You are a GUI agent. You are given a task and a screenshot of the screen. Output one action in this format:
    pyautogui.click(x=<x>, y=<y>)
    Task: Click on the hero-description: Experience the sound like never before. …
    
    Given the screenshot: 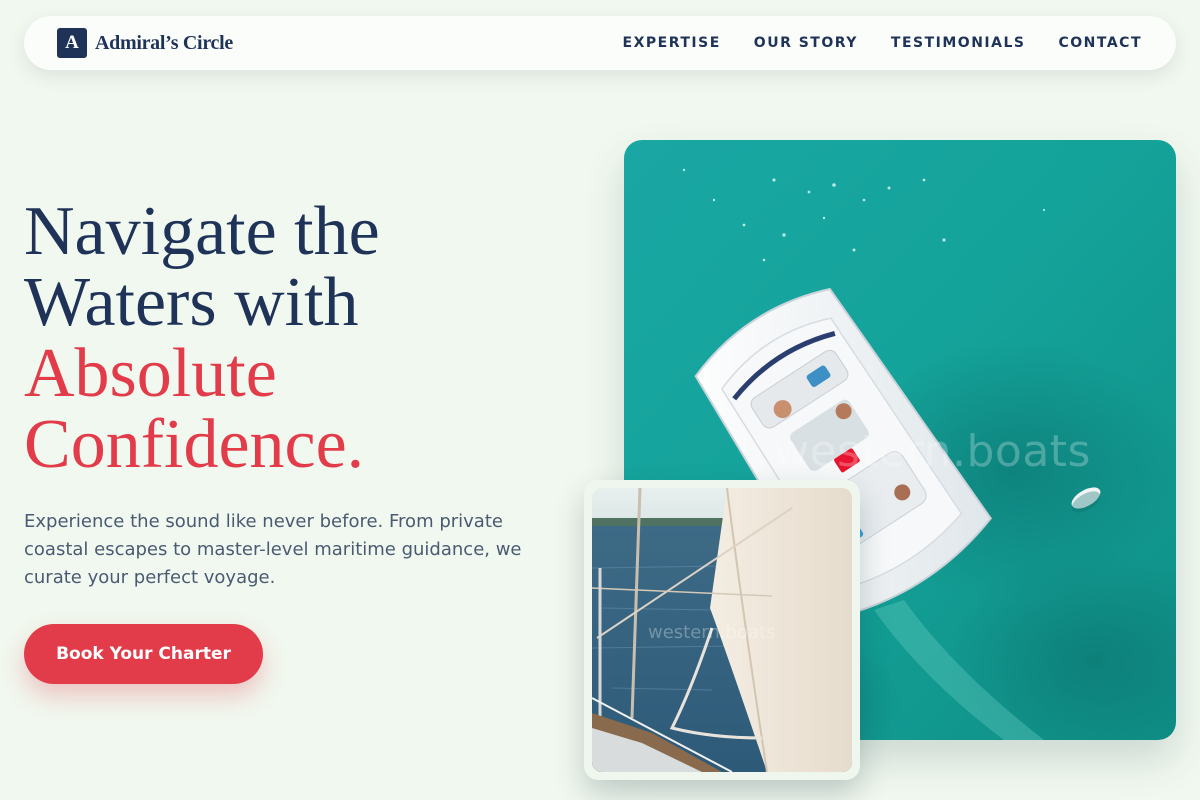 What is the action you would take?
    pyautogui.click(x=273, y=549)
    